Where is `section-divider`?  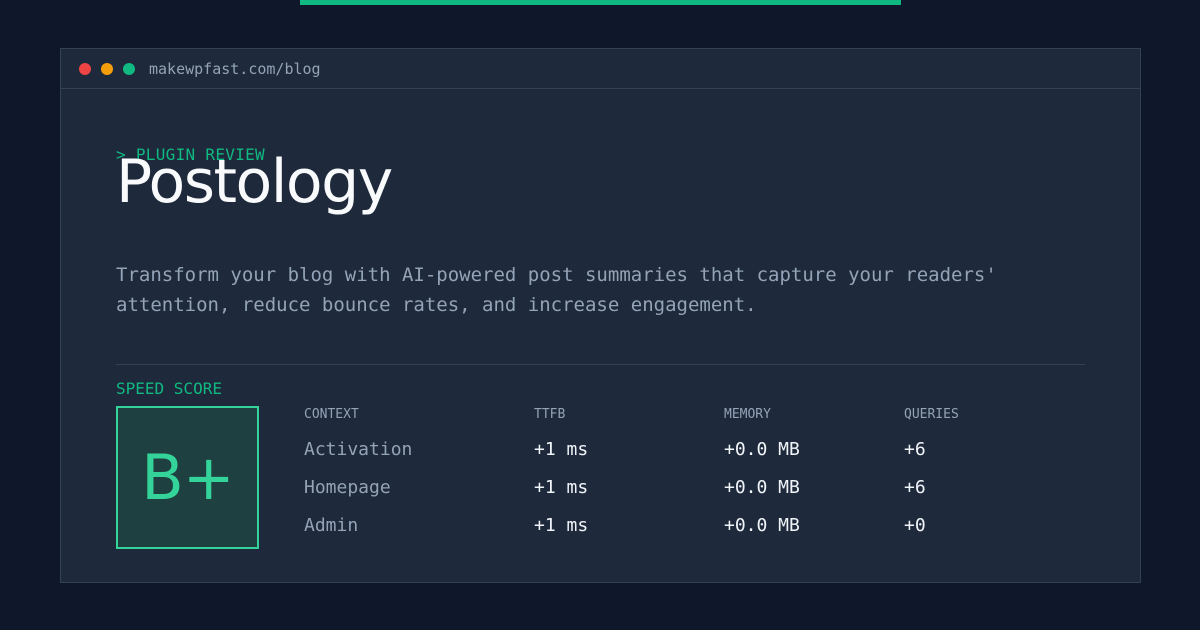 section-divider is located at coordinates (600, 364).